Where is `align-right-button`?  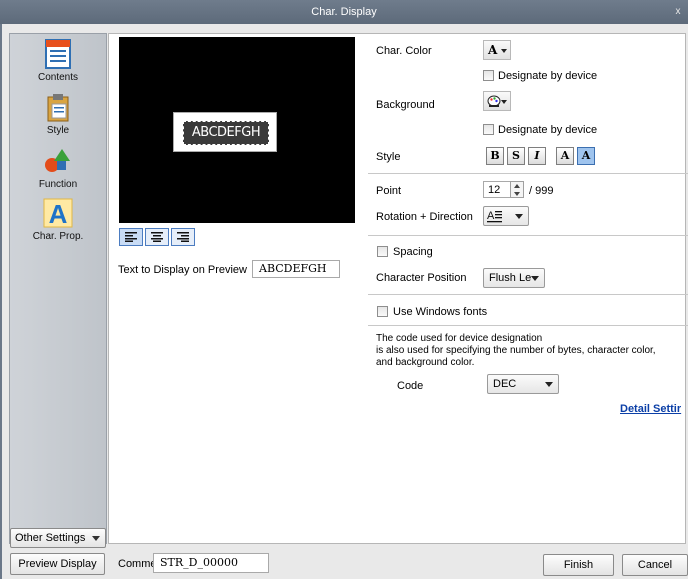
align-right-button is located at coordinates (183, 237).